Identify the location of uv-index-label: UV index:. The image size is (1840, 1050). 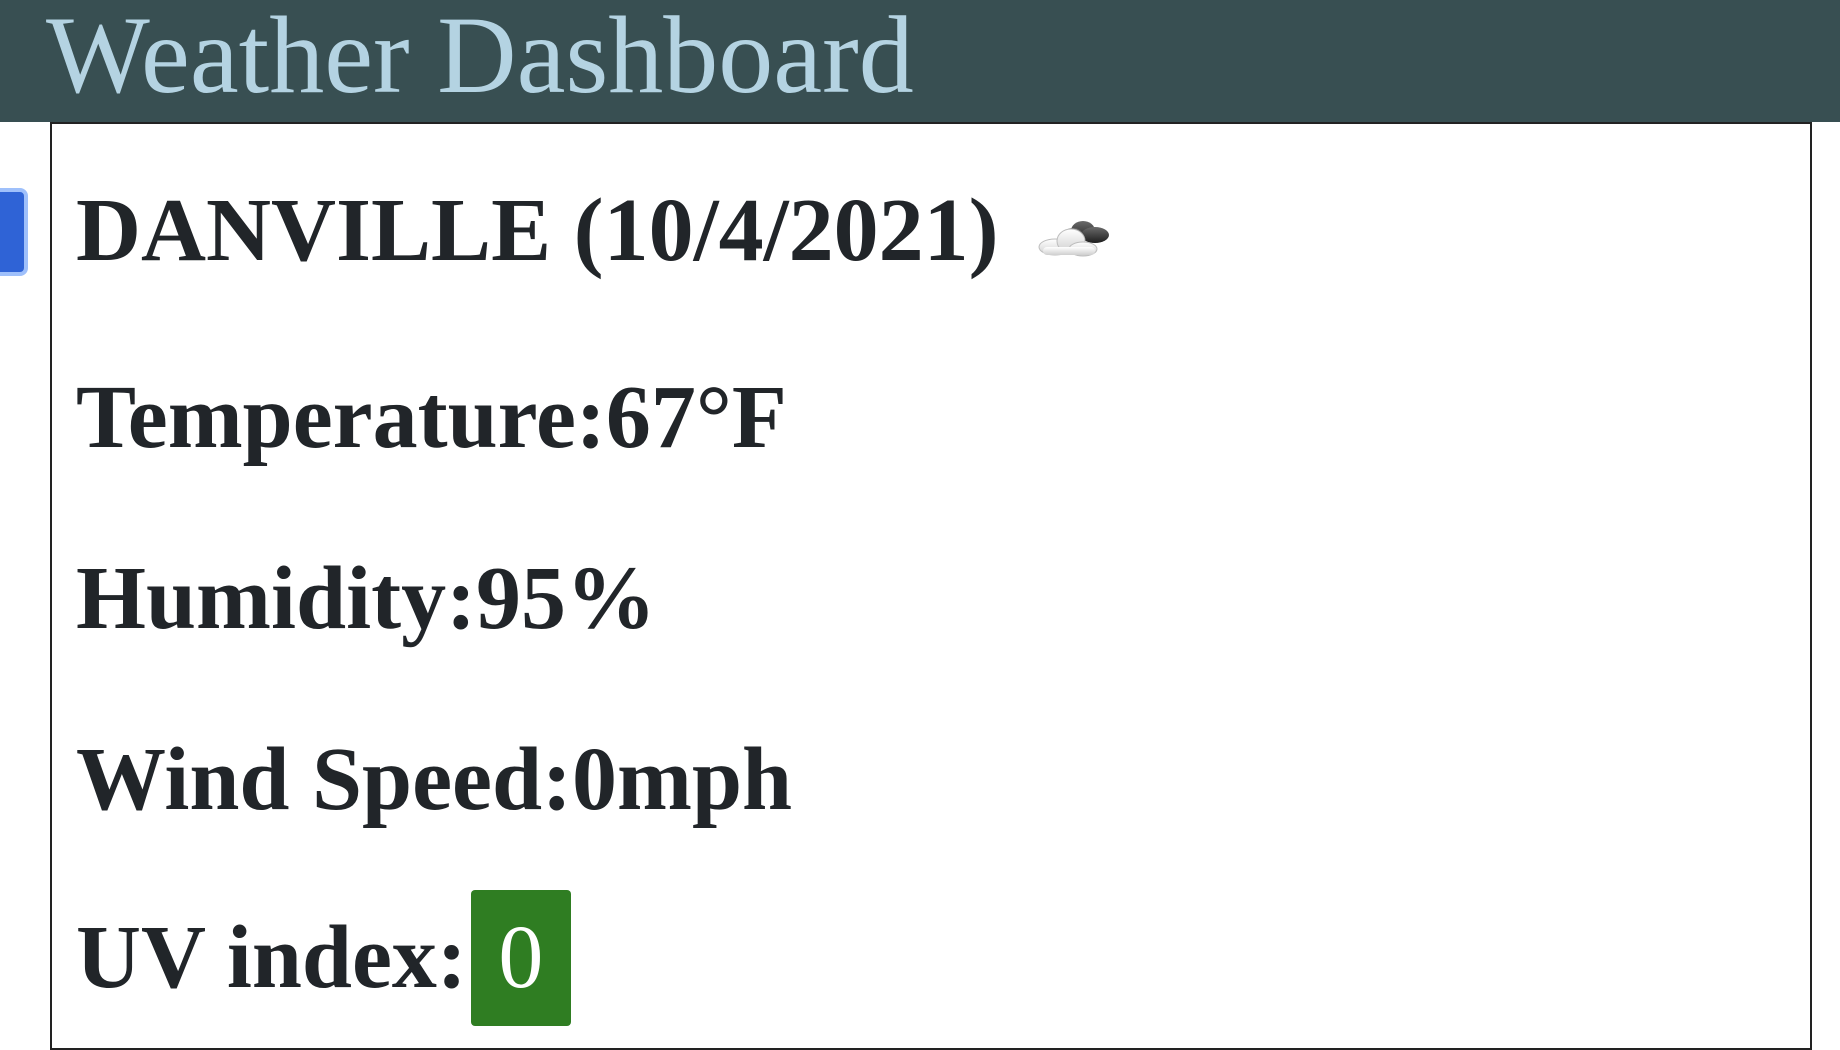
(271, 957).